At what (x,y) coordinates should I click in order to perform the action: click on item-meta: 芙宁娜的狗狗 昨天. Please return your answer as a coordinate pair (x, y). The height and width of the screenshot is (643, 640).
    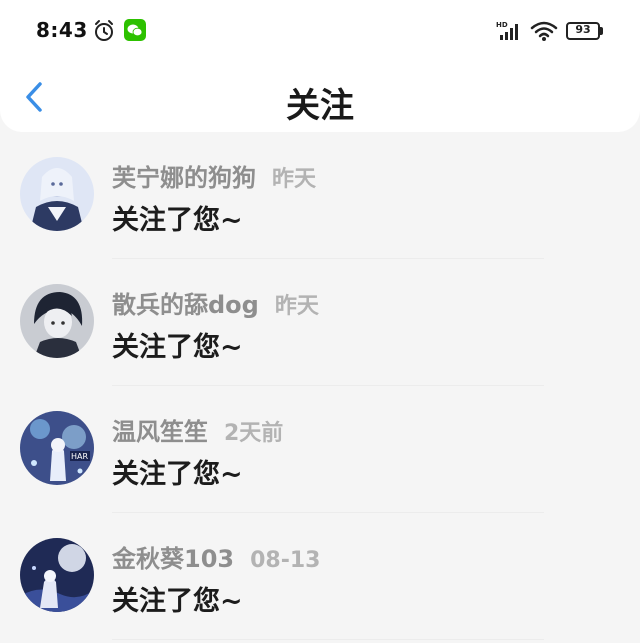
    Looking at the image, I should click on (214, 175).